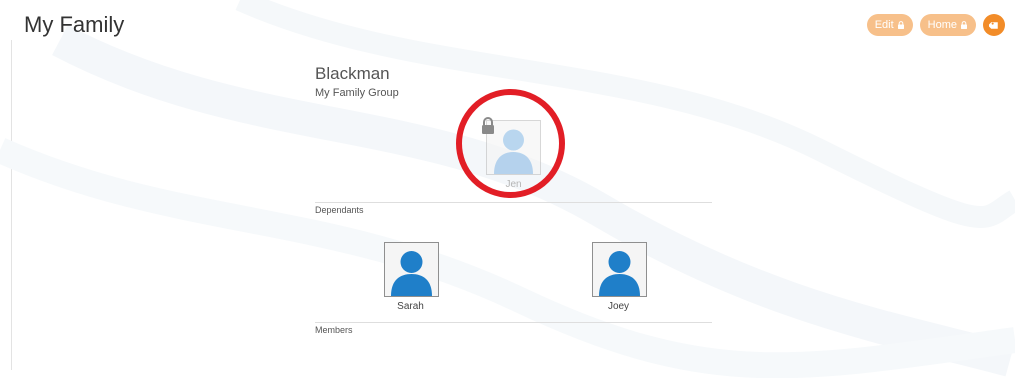 This screenshot has height=378, width=1015. What do you see at coordinates (942, 25) in the screenshot?
I see `home-button-label: Home` at bounding box center [942, 25].